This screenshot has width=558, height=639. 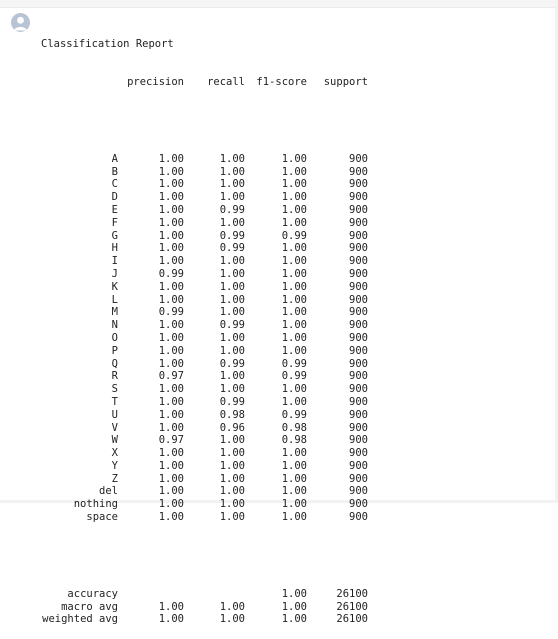 What do you see at coordinates (114, 273) in the screenshot?
I see `row-label: J` at bounding box center [114, 273].